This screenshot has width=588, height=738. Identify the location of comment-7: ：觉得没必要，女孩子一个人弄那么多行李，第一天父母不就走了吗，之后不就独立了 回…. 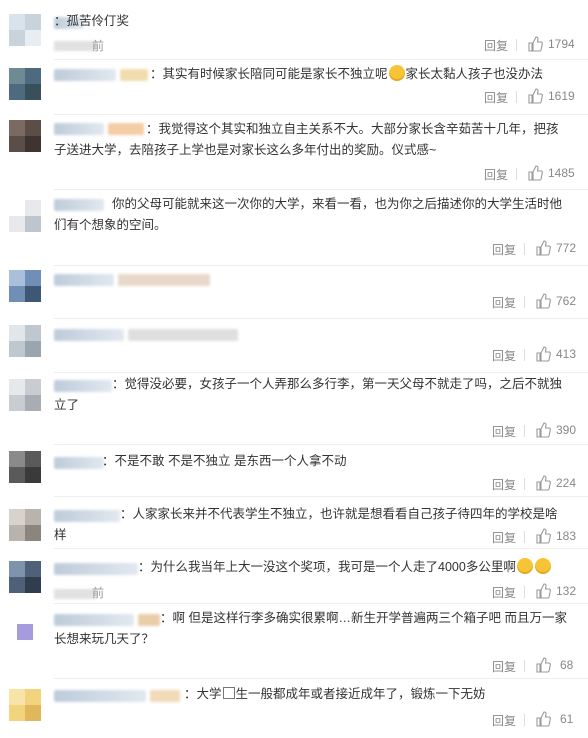
(294, 409).